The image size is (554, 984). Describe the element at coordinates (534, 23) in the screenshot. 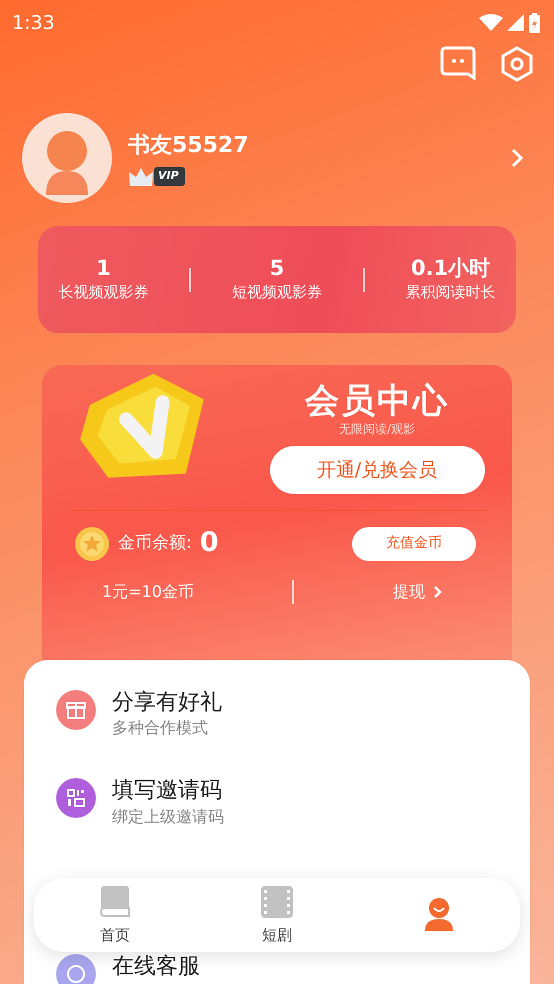

I see `battery-icon` at that location.